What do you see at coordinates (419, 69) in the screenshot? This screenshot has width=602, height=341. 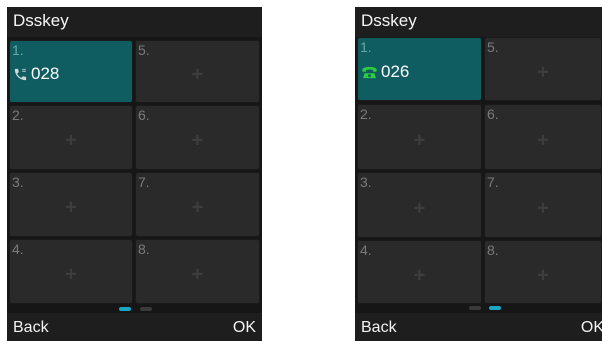 I see `dsskey-1: 1. 026` at bounding box center [419, 69].